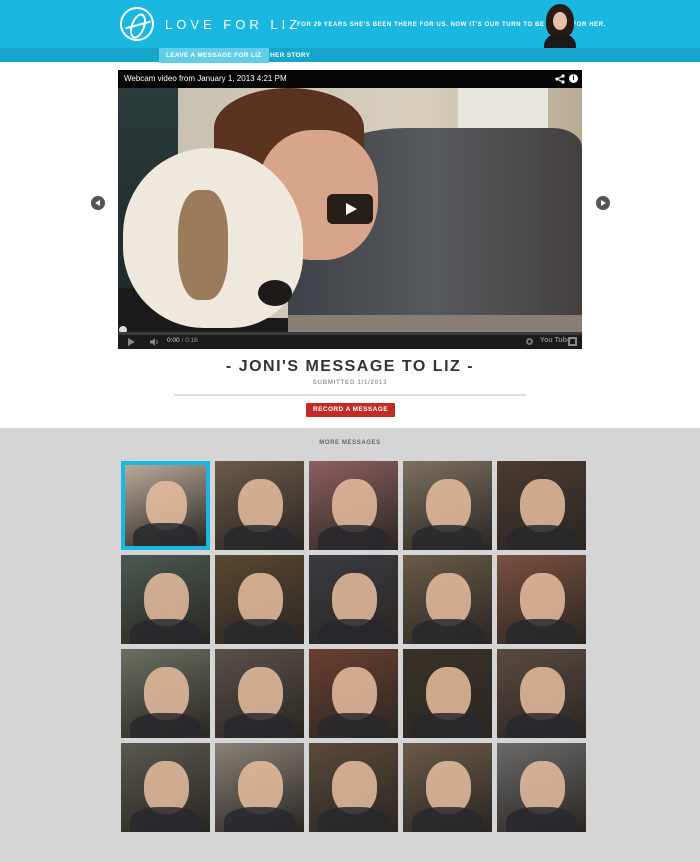 The image size is (700, 862). What do you see at coordinates (350, 410) in the screenshot?
I see `record-message-button: RECORD A MESSAGE` at bounding box center [350, 410].